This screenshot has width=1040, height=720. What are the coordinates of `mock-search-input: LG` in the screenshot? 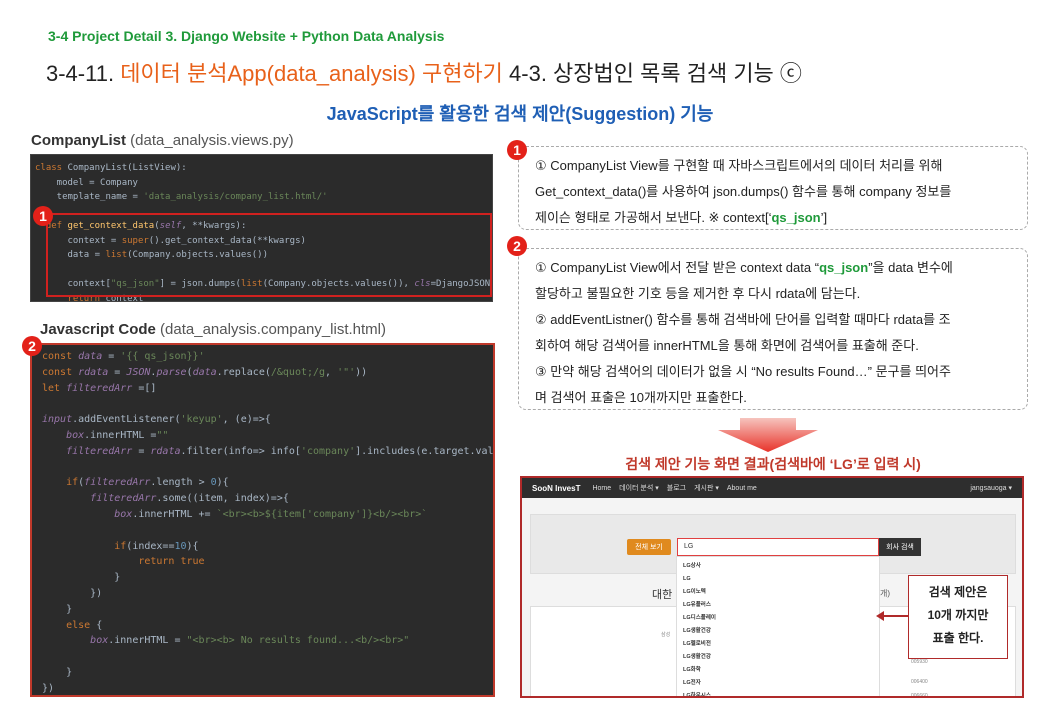 It's located at (778, 547).